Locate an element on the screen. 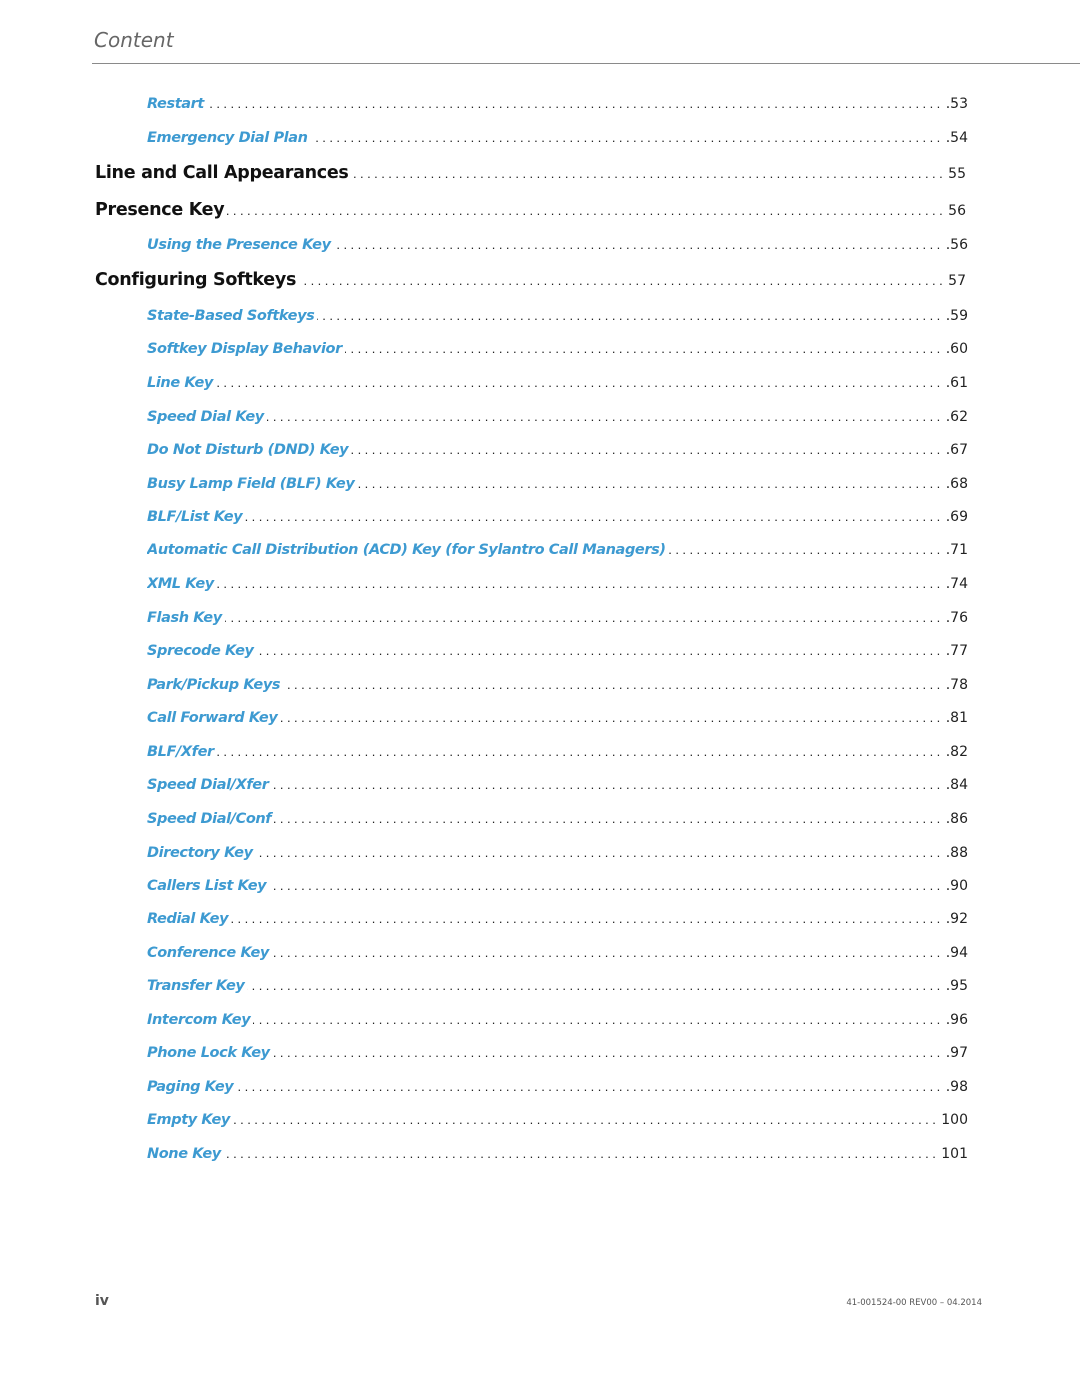  toc-section-link: Call Forward Key is located at coordinates (212, 718).